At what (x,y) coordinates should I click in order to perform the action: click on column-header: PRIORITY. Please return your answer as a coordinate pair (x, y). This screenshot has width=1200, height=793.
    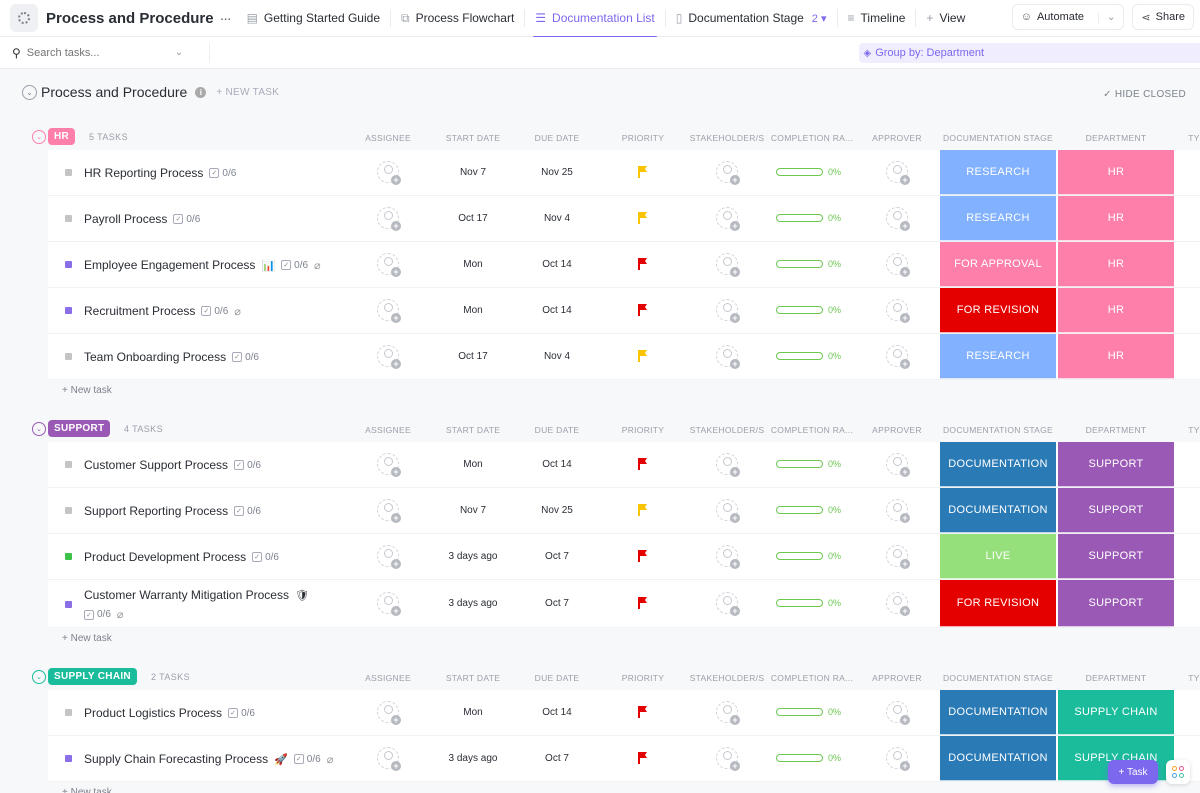
    Looking at the image, I should click on (643, 430).